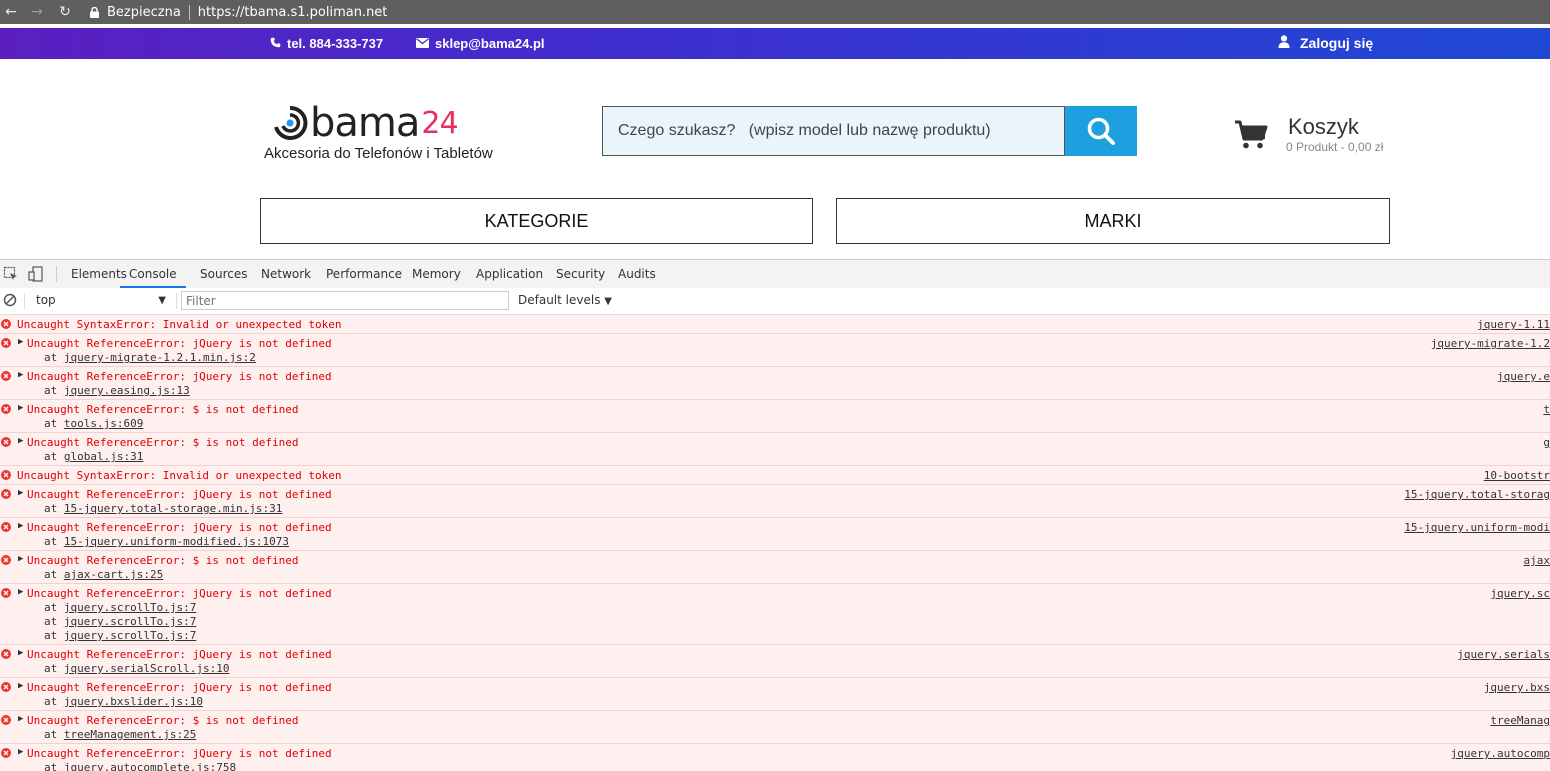 The height and width of the screenshot is (771, 1550). What do you see at coordinates (608, 301) in the screenshot?
I see `dropdown-caret-icon: ▼` at bounding box center [608, 301].